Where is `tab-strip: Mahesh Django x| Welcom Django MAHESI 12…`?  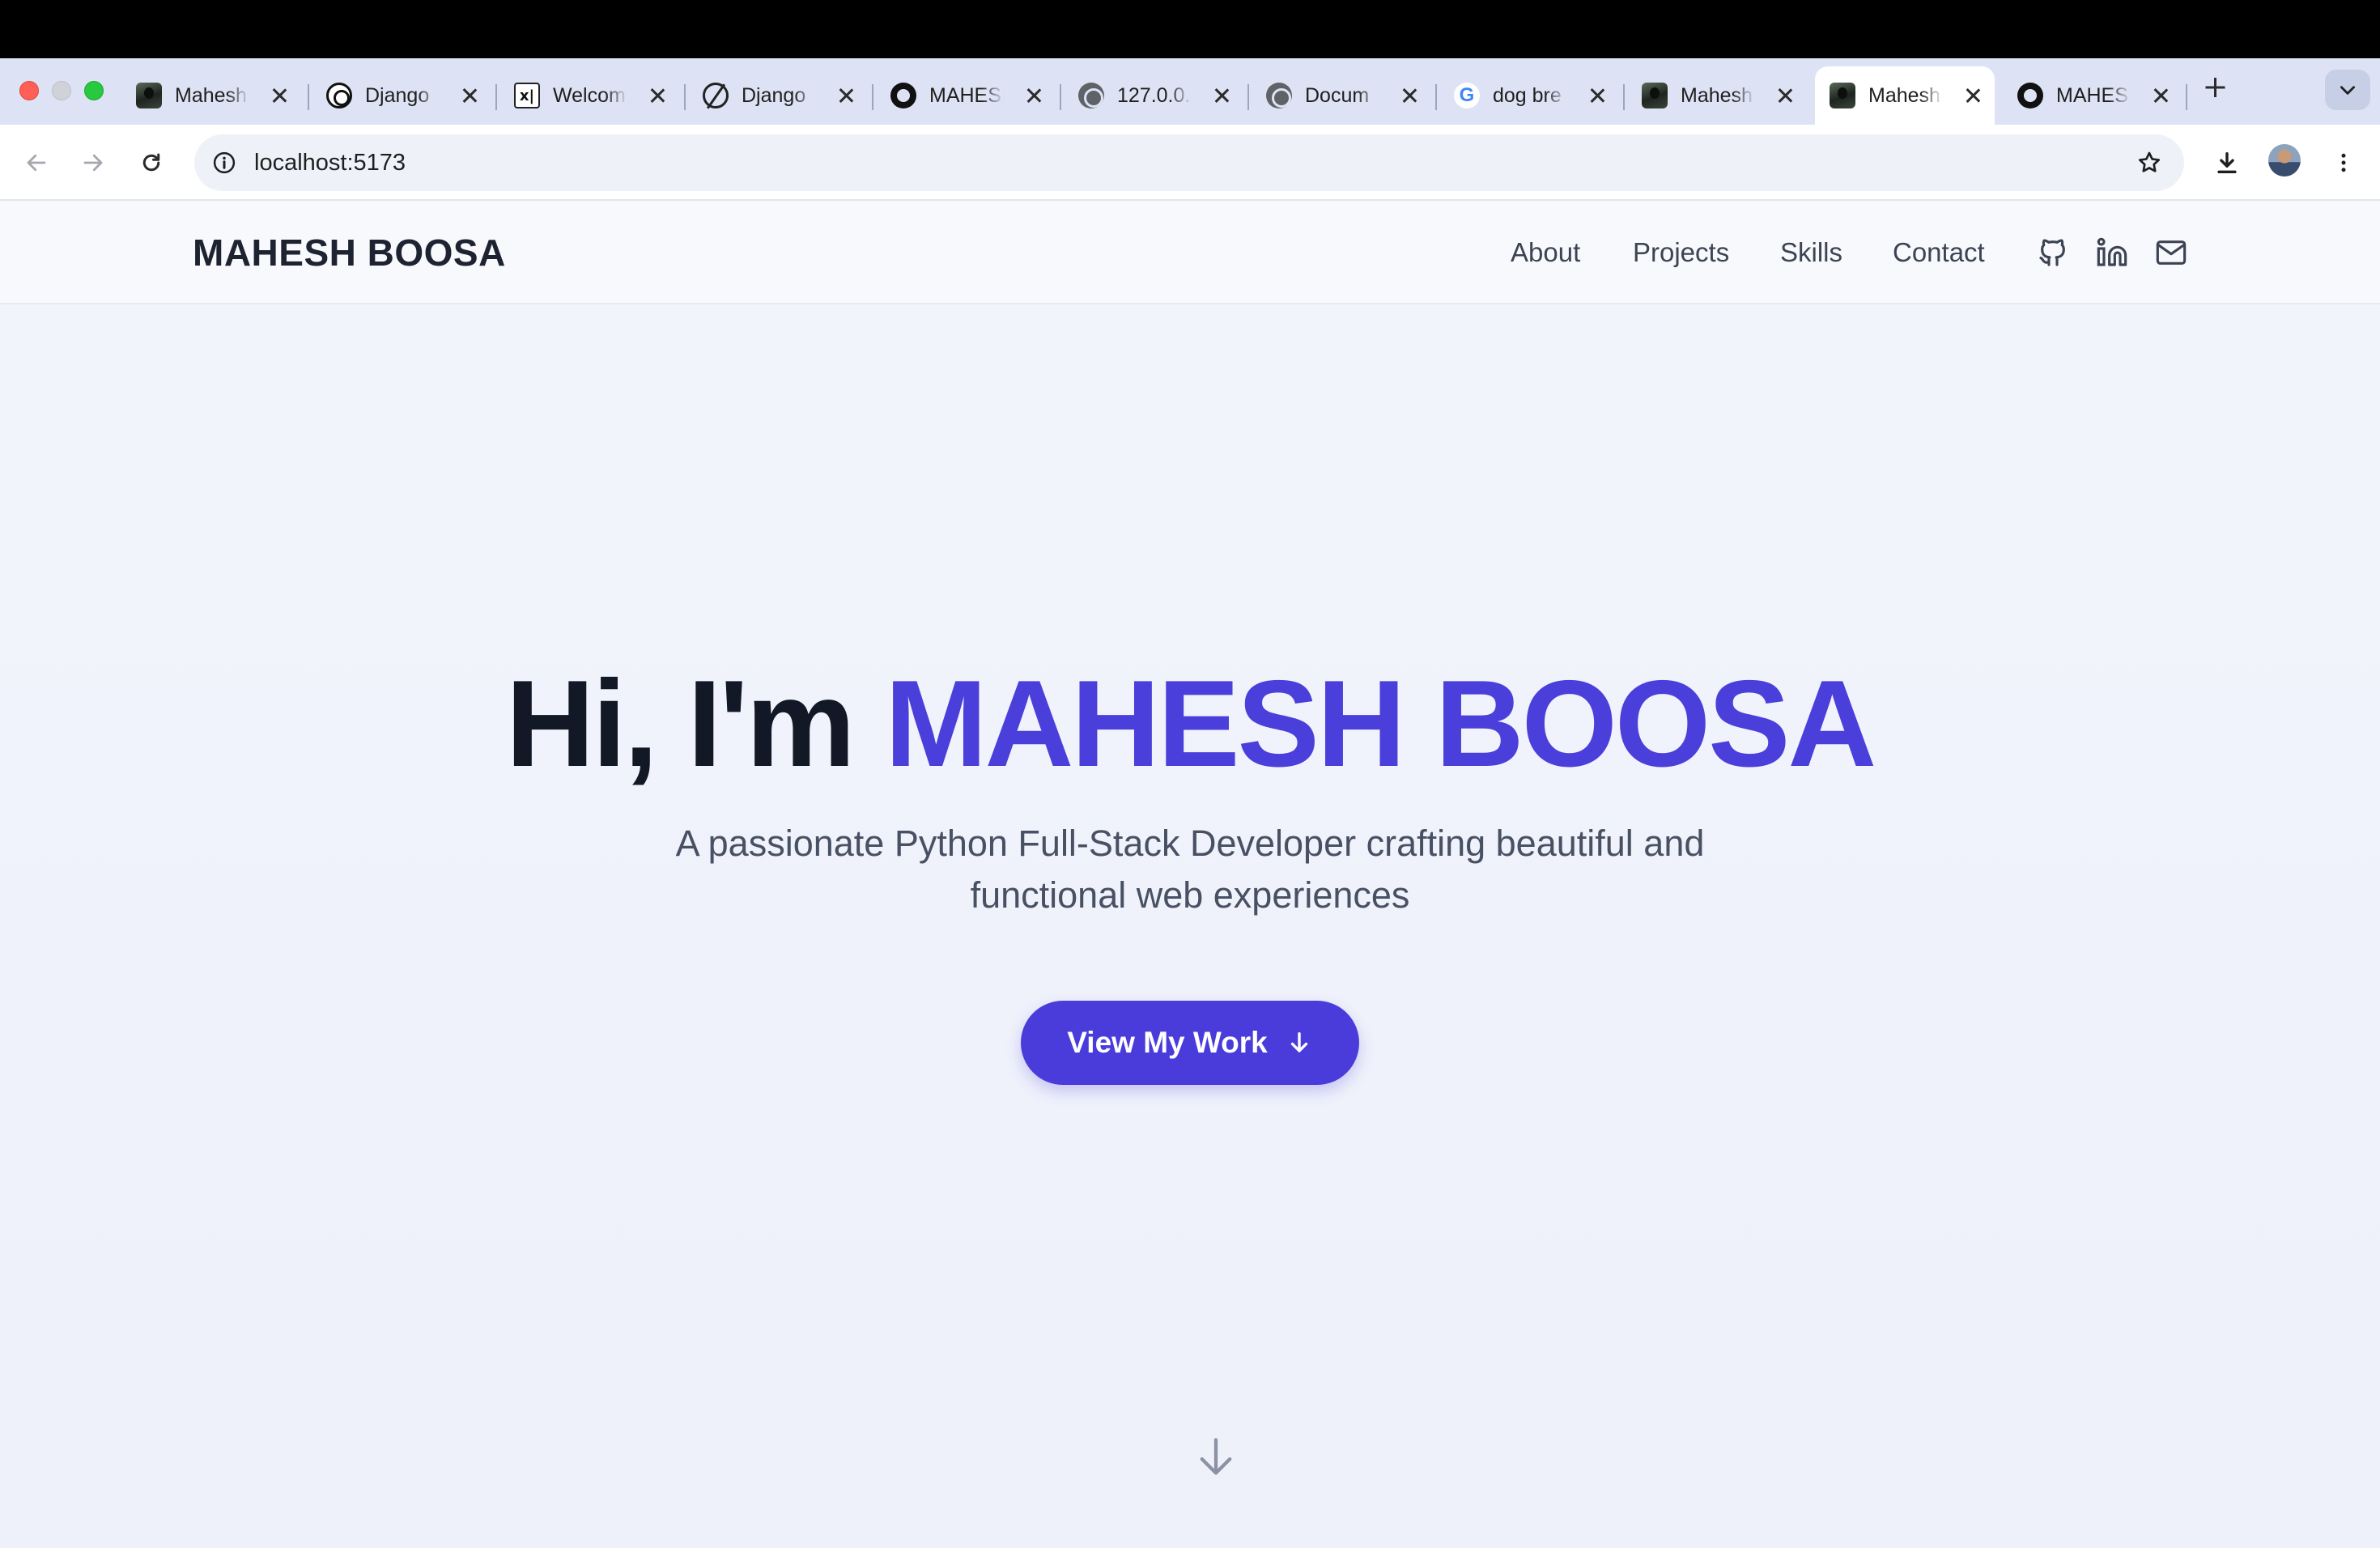 tab-strip: Mahesh Django x| Welcom Django MAHESI 12… is located at coordinates (1190, 92).